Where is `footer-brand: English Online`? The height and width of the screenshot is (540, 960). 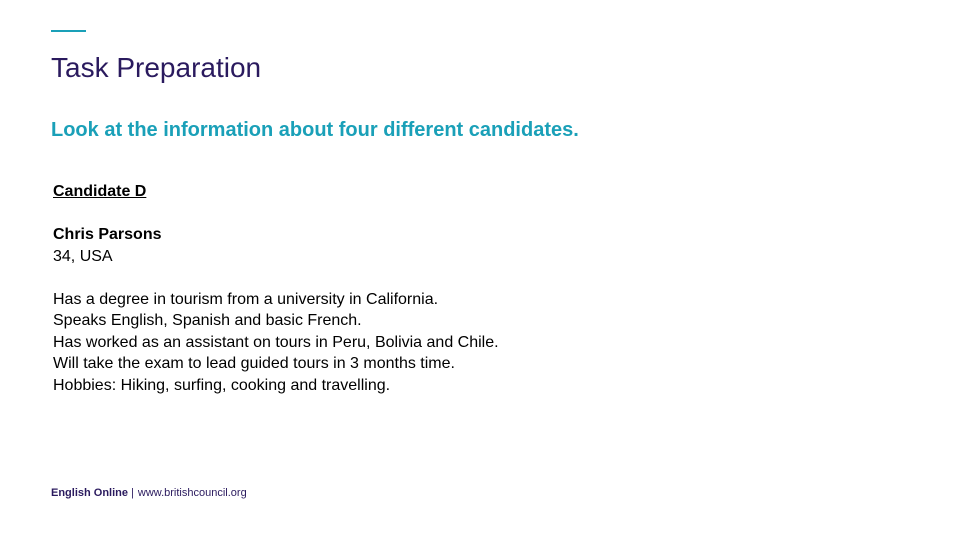 footer-brand: English Online is located at coordinates (90, 493).